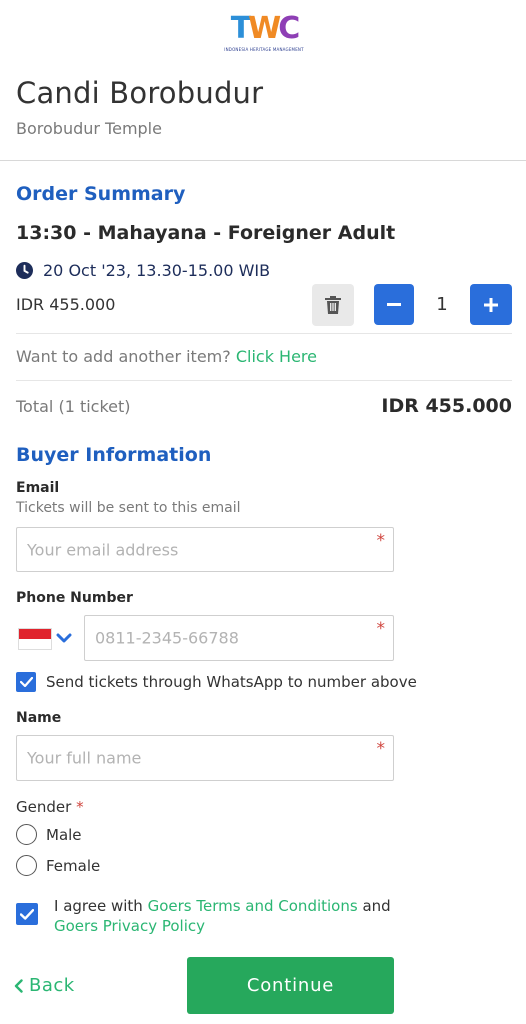  What do you see at coordinates (289, 28) in the screenshot?
I see `logo-letter-c: C` at bounding box center [289, 28].